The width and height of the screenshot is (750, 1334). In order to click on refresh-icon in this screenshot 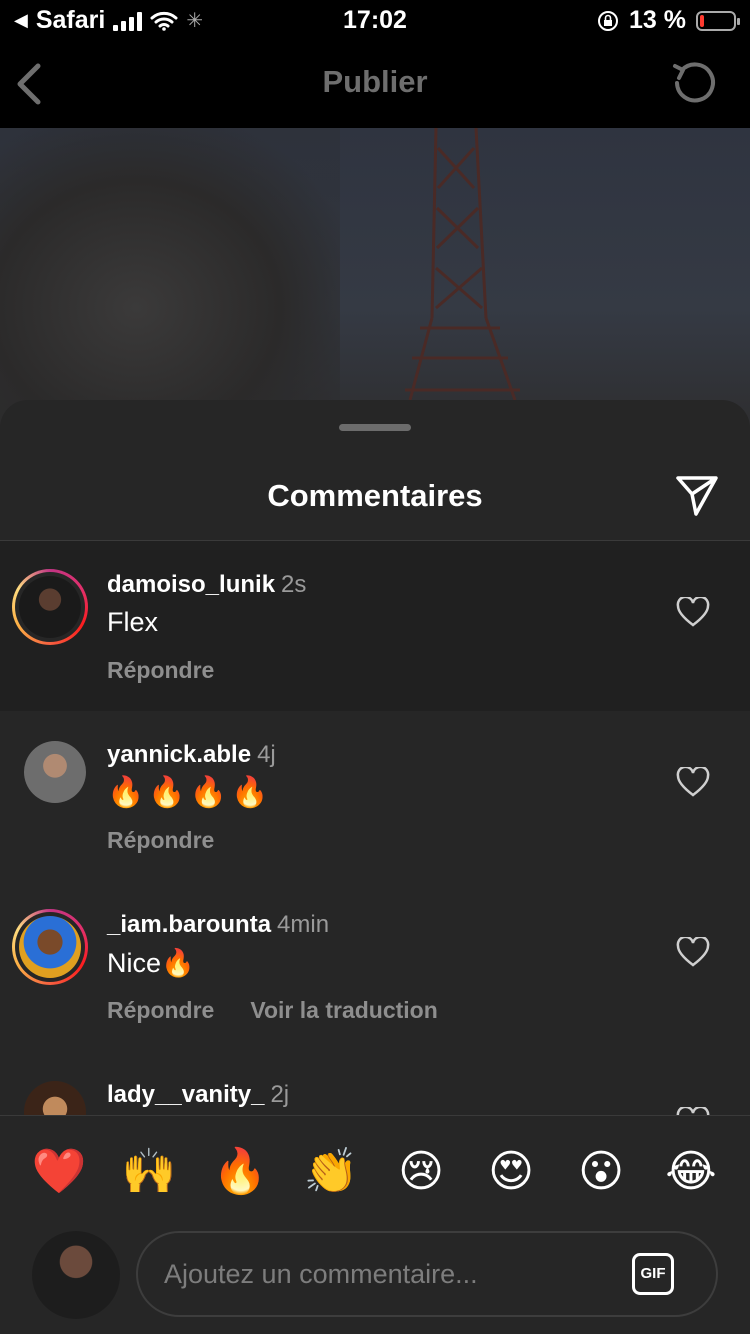, I will do `click(695, 83)`.